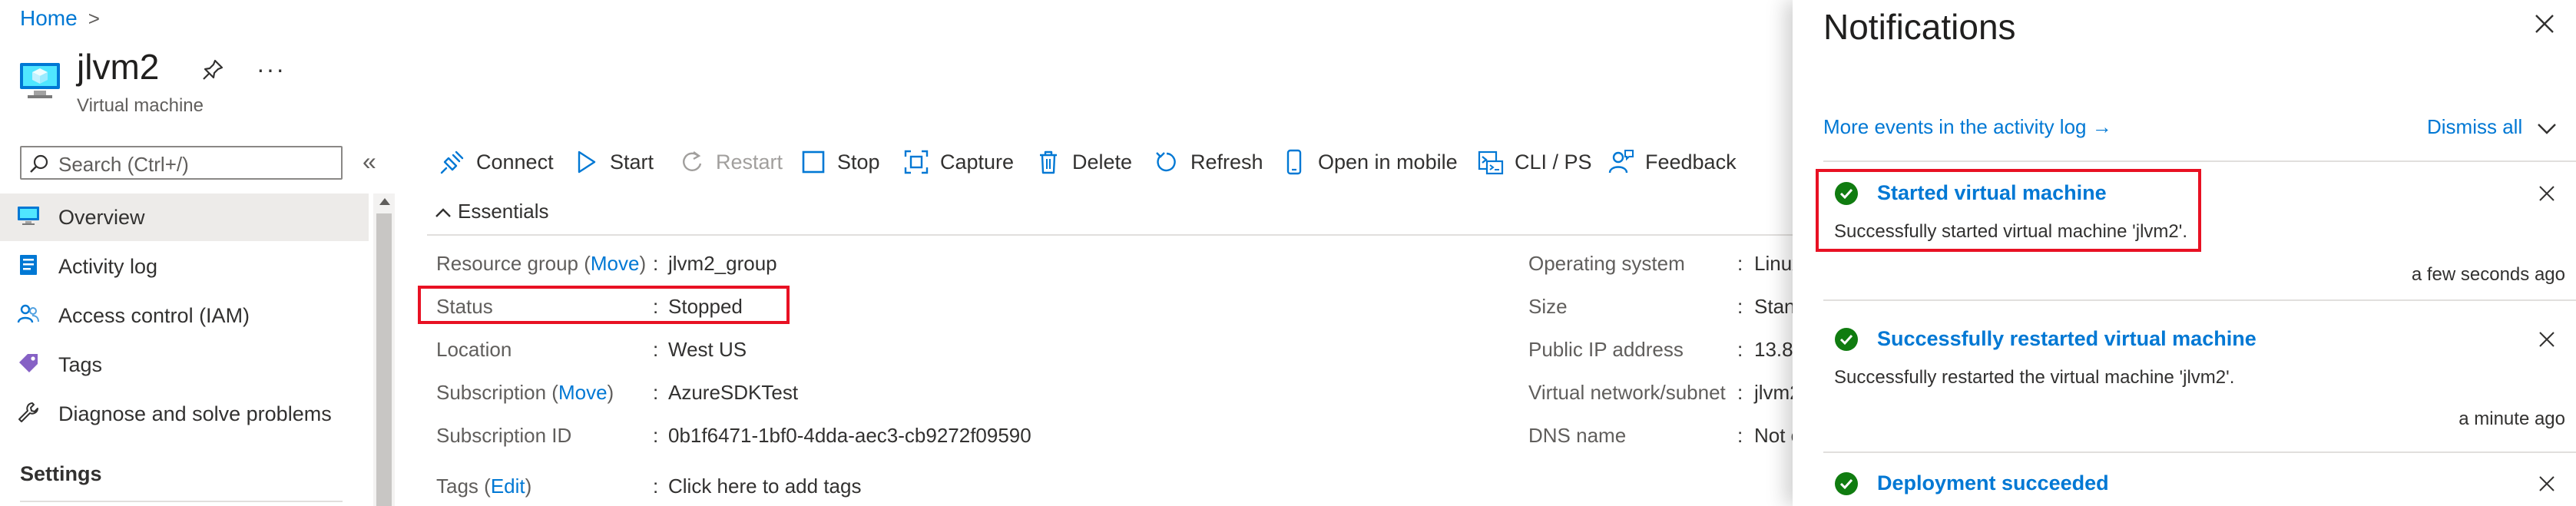 Image resolution: width=2576 pixels, height=506 pixels. Describe the element at coordinates (119, 67) in the screenshot. I see `page-title: jlvm2` at that location.